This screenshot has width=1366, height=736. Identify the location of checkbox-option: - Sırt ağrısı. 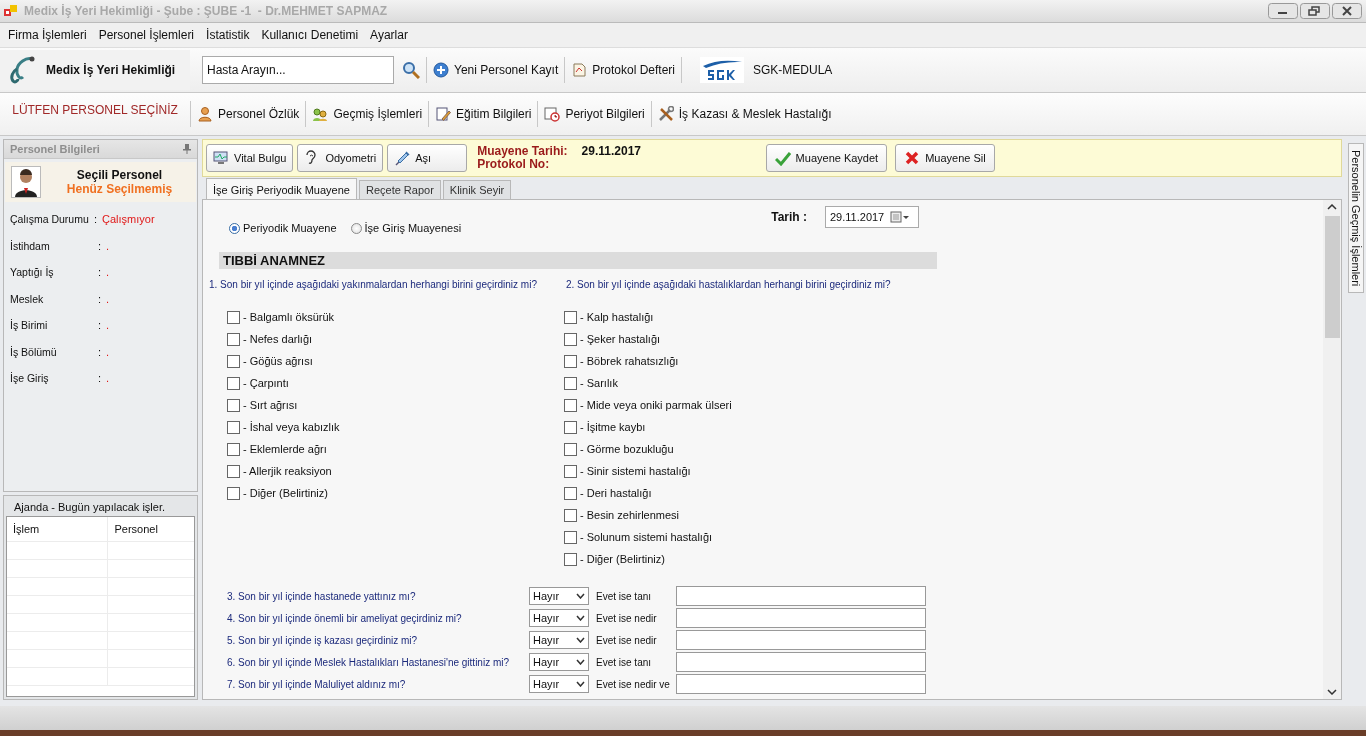
(396, 405).